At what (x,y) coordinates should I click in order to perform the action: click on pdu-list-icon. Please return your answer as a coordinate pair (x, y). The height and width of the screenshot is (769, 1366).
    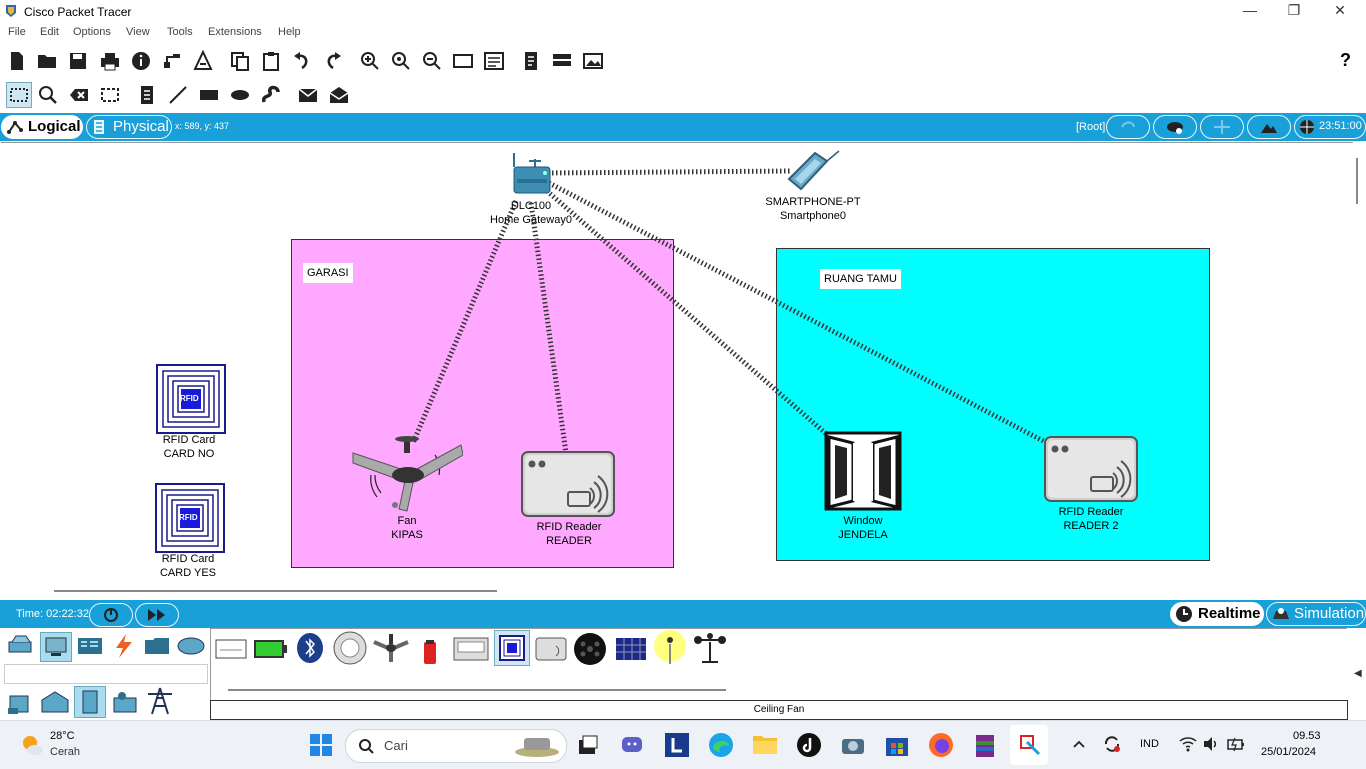
    Looking at the image, I should click on (562, 61).